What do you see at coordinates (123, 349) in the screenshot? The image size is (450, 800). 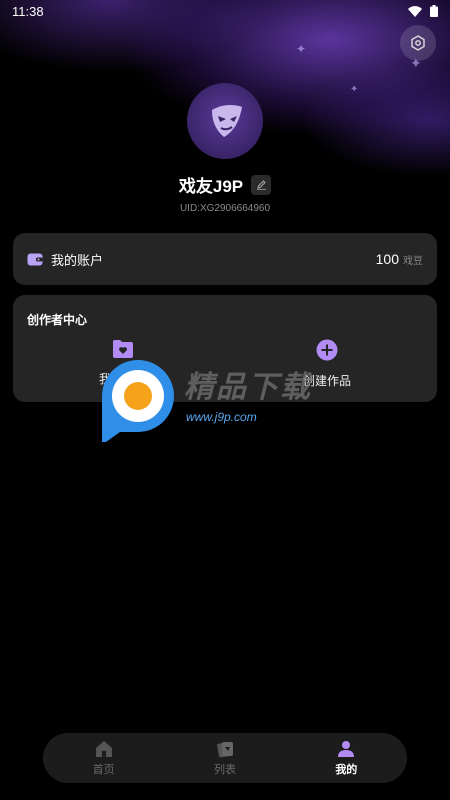 I see `folder-heart-icon` at bounding box center [123, 349].